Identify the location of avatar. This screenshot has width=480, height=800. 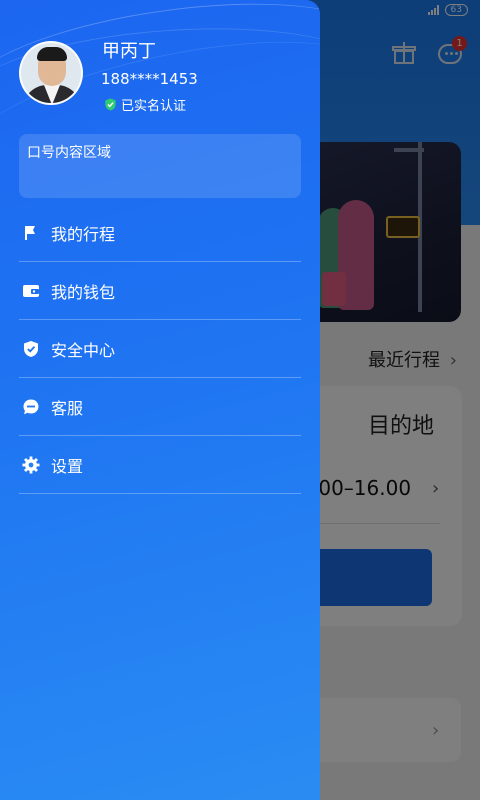
(51, 73).